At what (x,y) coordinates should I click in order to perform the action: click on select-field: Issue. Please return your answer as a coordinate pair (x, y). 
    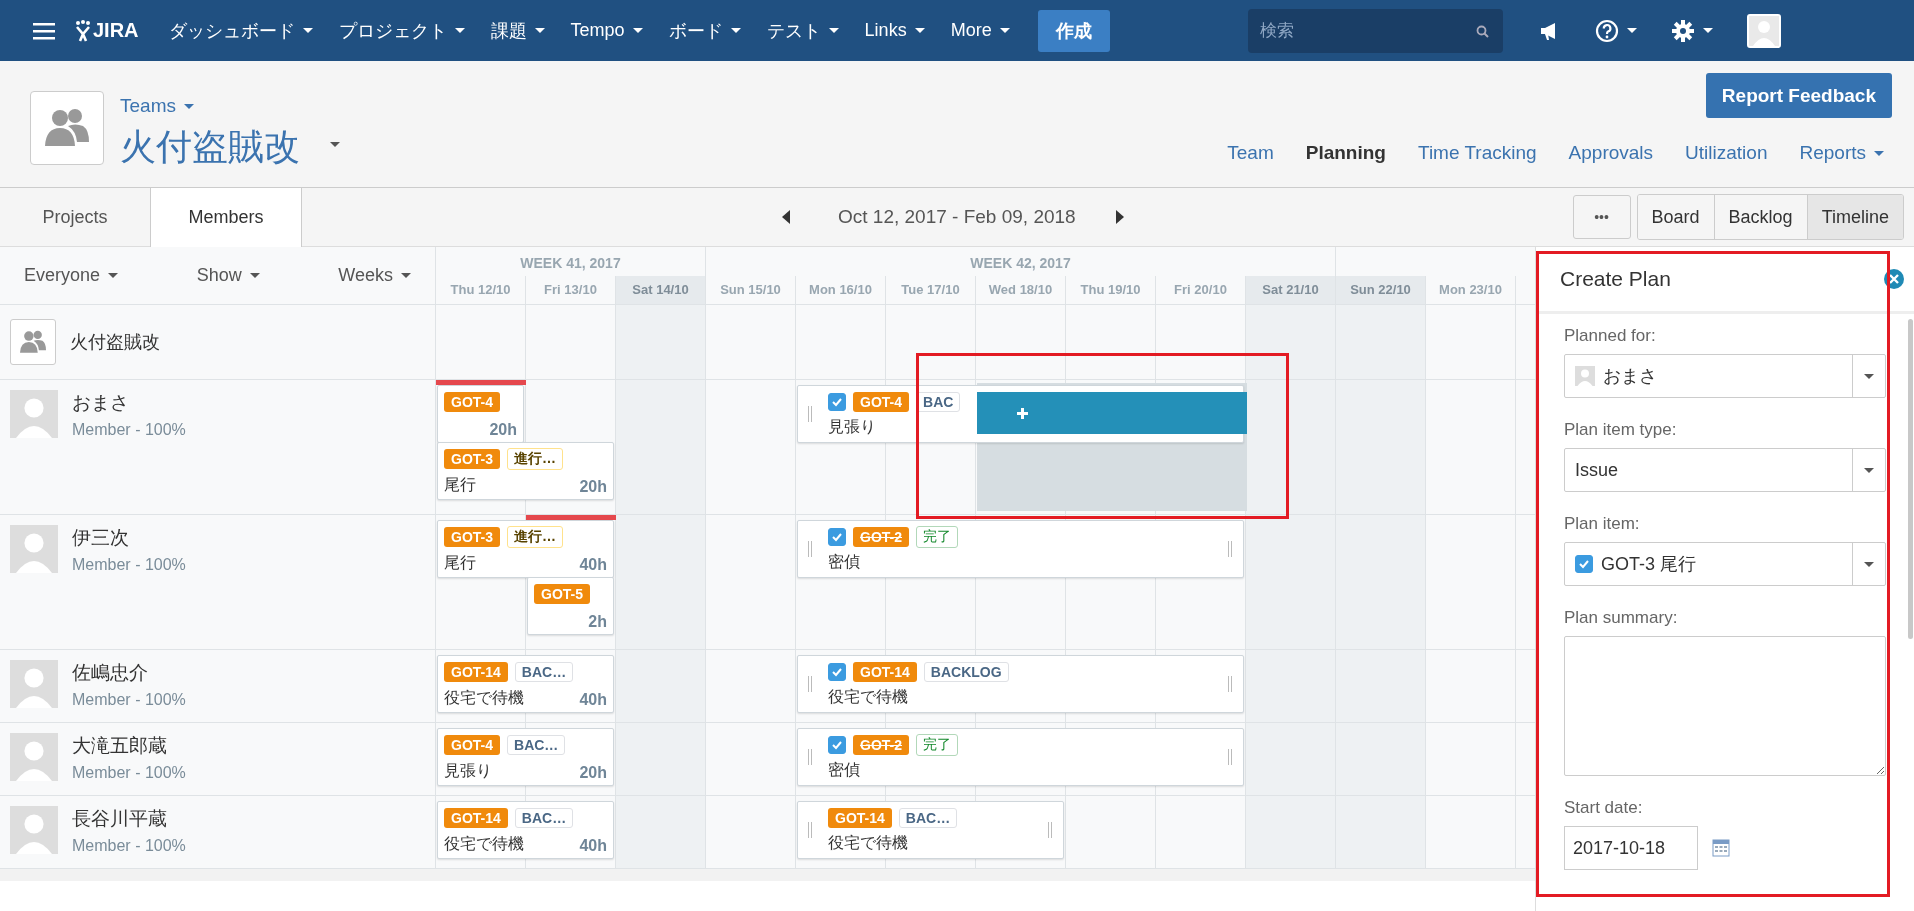
    Looking at the image, I should click on (1725, 470).